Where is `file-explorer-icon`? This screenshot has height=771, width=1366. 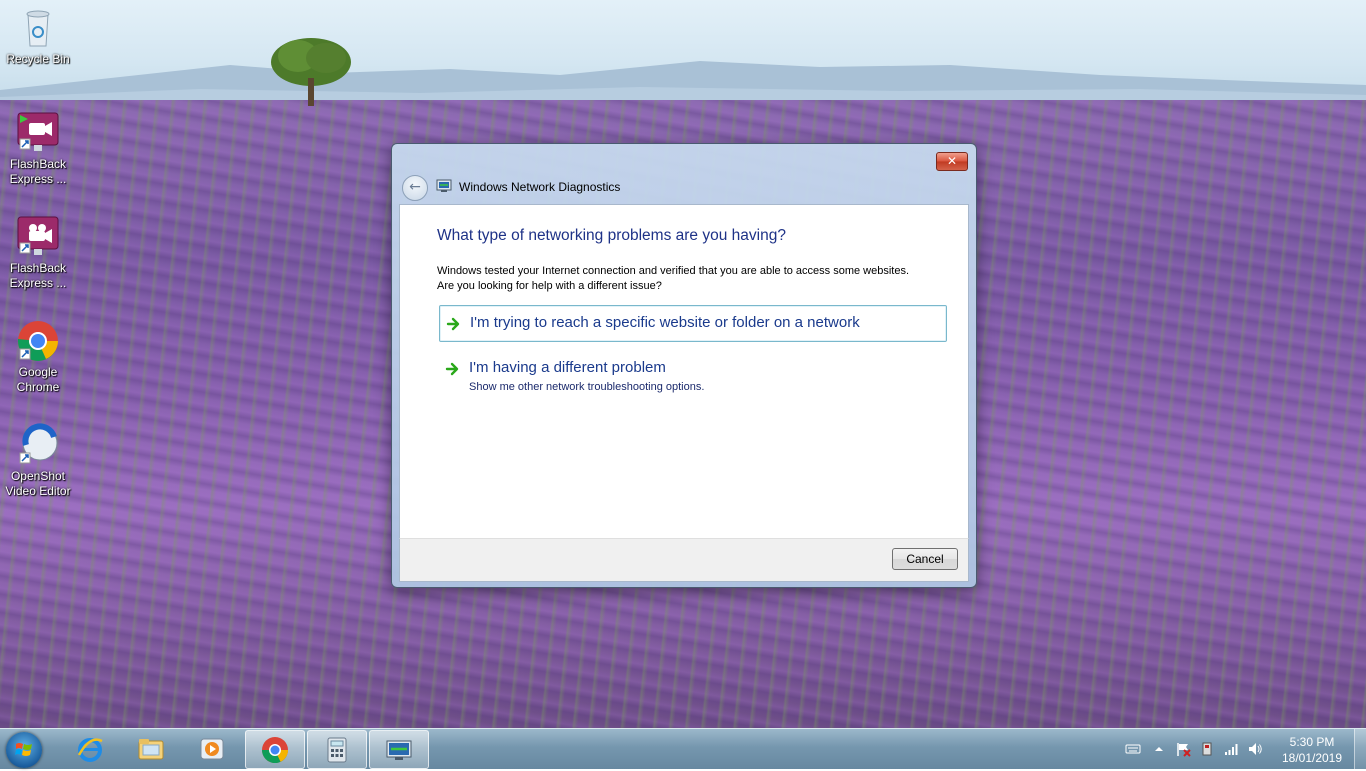 file-explorer-icon is located at coordinates (151, 749).